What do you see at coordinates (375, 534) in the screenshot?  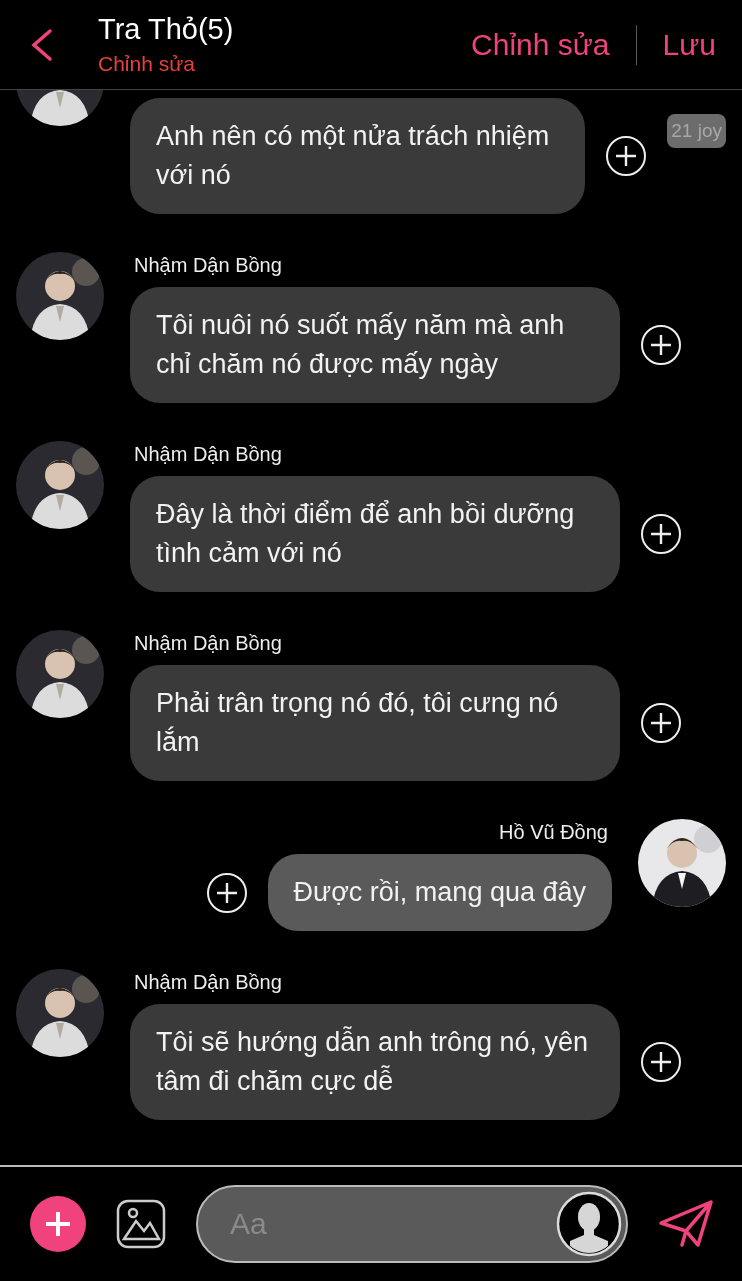 I see `message-bubble: Đây là thời điểm để anh bồi dưỡng tình cảm với nó` at bounding box center [375, 534].